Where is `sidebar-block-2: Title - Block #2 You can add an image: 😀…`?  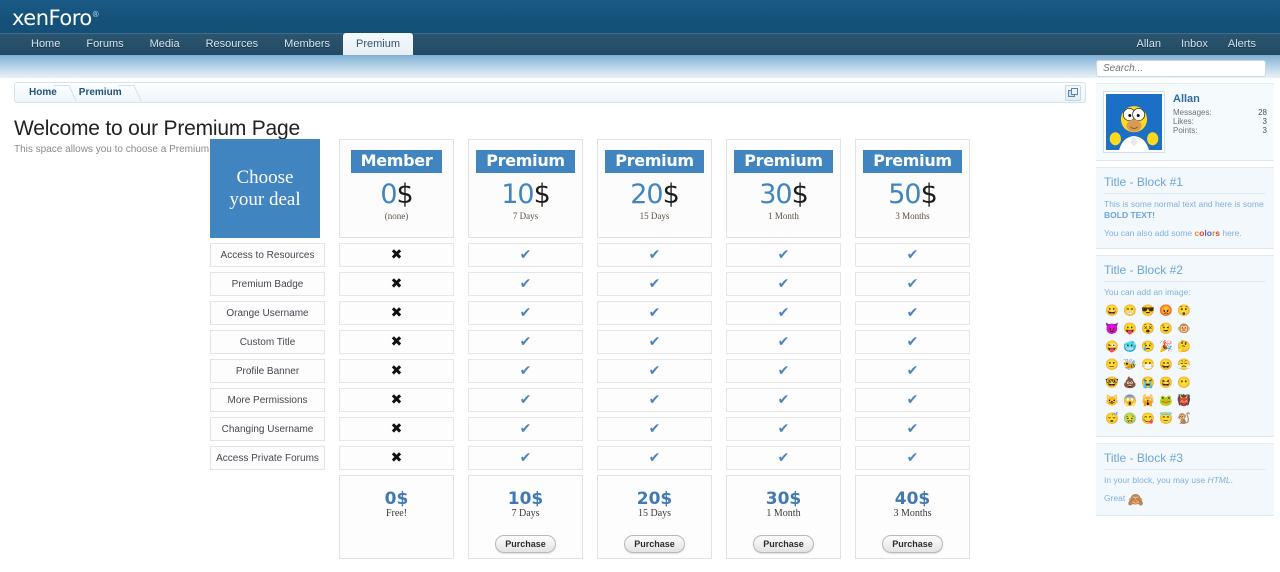 sidebar-block-2: Title - Block #2 You can add an image: 😀… is located at coordinates (1185, 346).